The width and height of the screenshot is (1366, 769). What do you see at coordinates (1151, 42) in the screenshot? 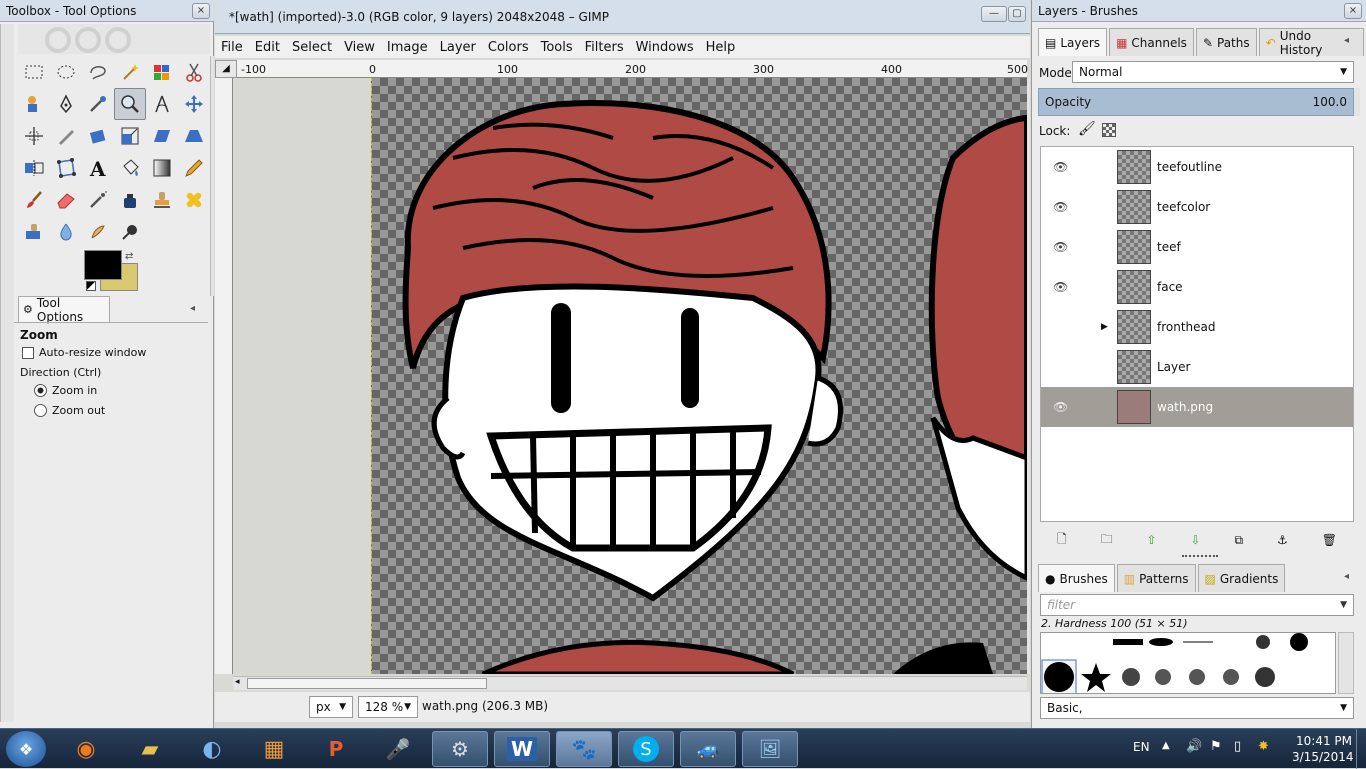
I see `tab-channels: ▦ Channels` at bounding box center [1151, 42].